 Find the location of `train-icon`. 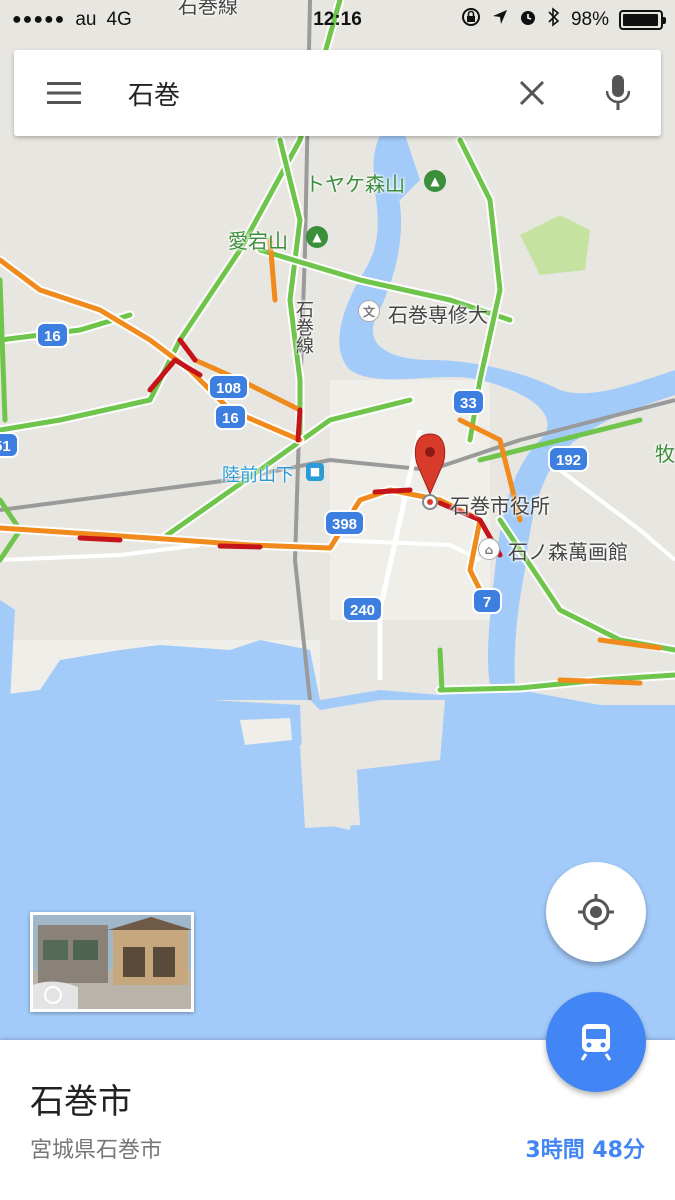

train-icon is located at coordinates (596, 1042).